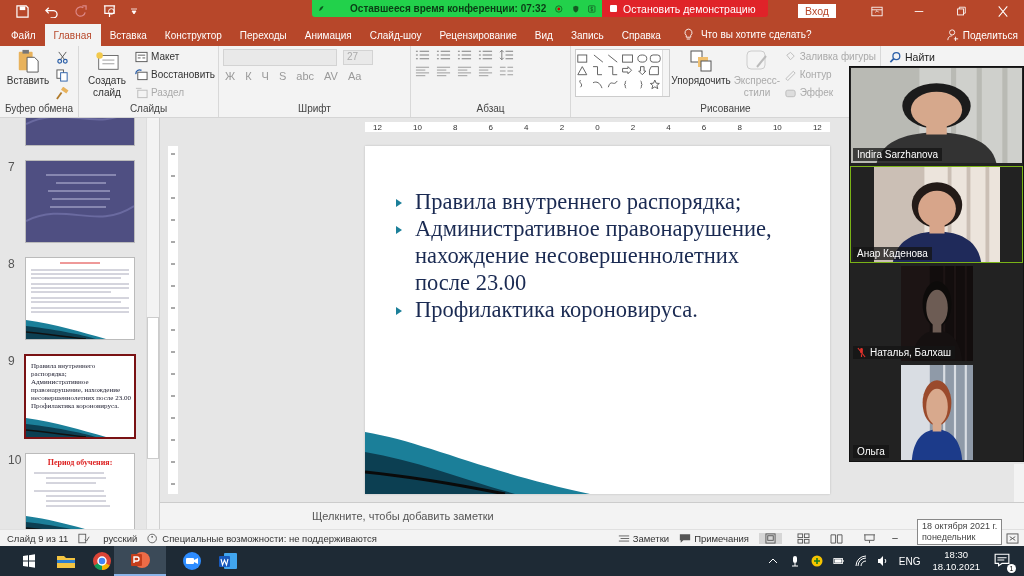 The image size is (1024, 576). I want to click on font-format-button: К, so click(248, 76).